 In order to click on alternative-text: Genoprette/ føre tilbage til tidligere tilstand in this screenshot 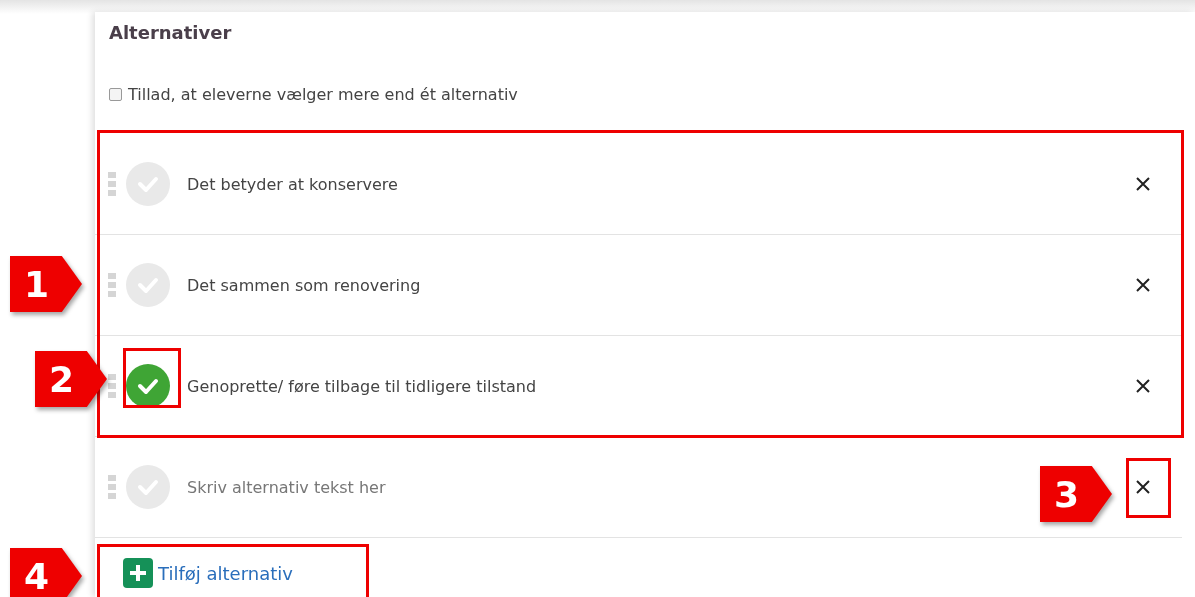, I will do `click(362, 386)`.